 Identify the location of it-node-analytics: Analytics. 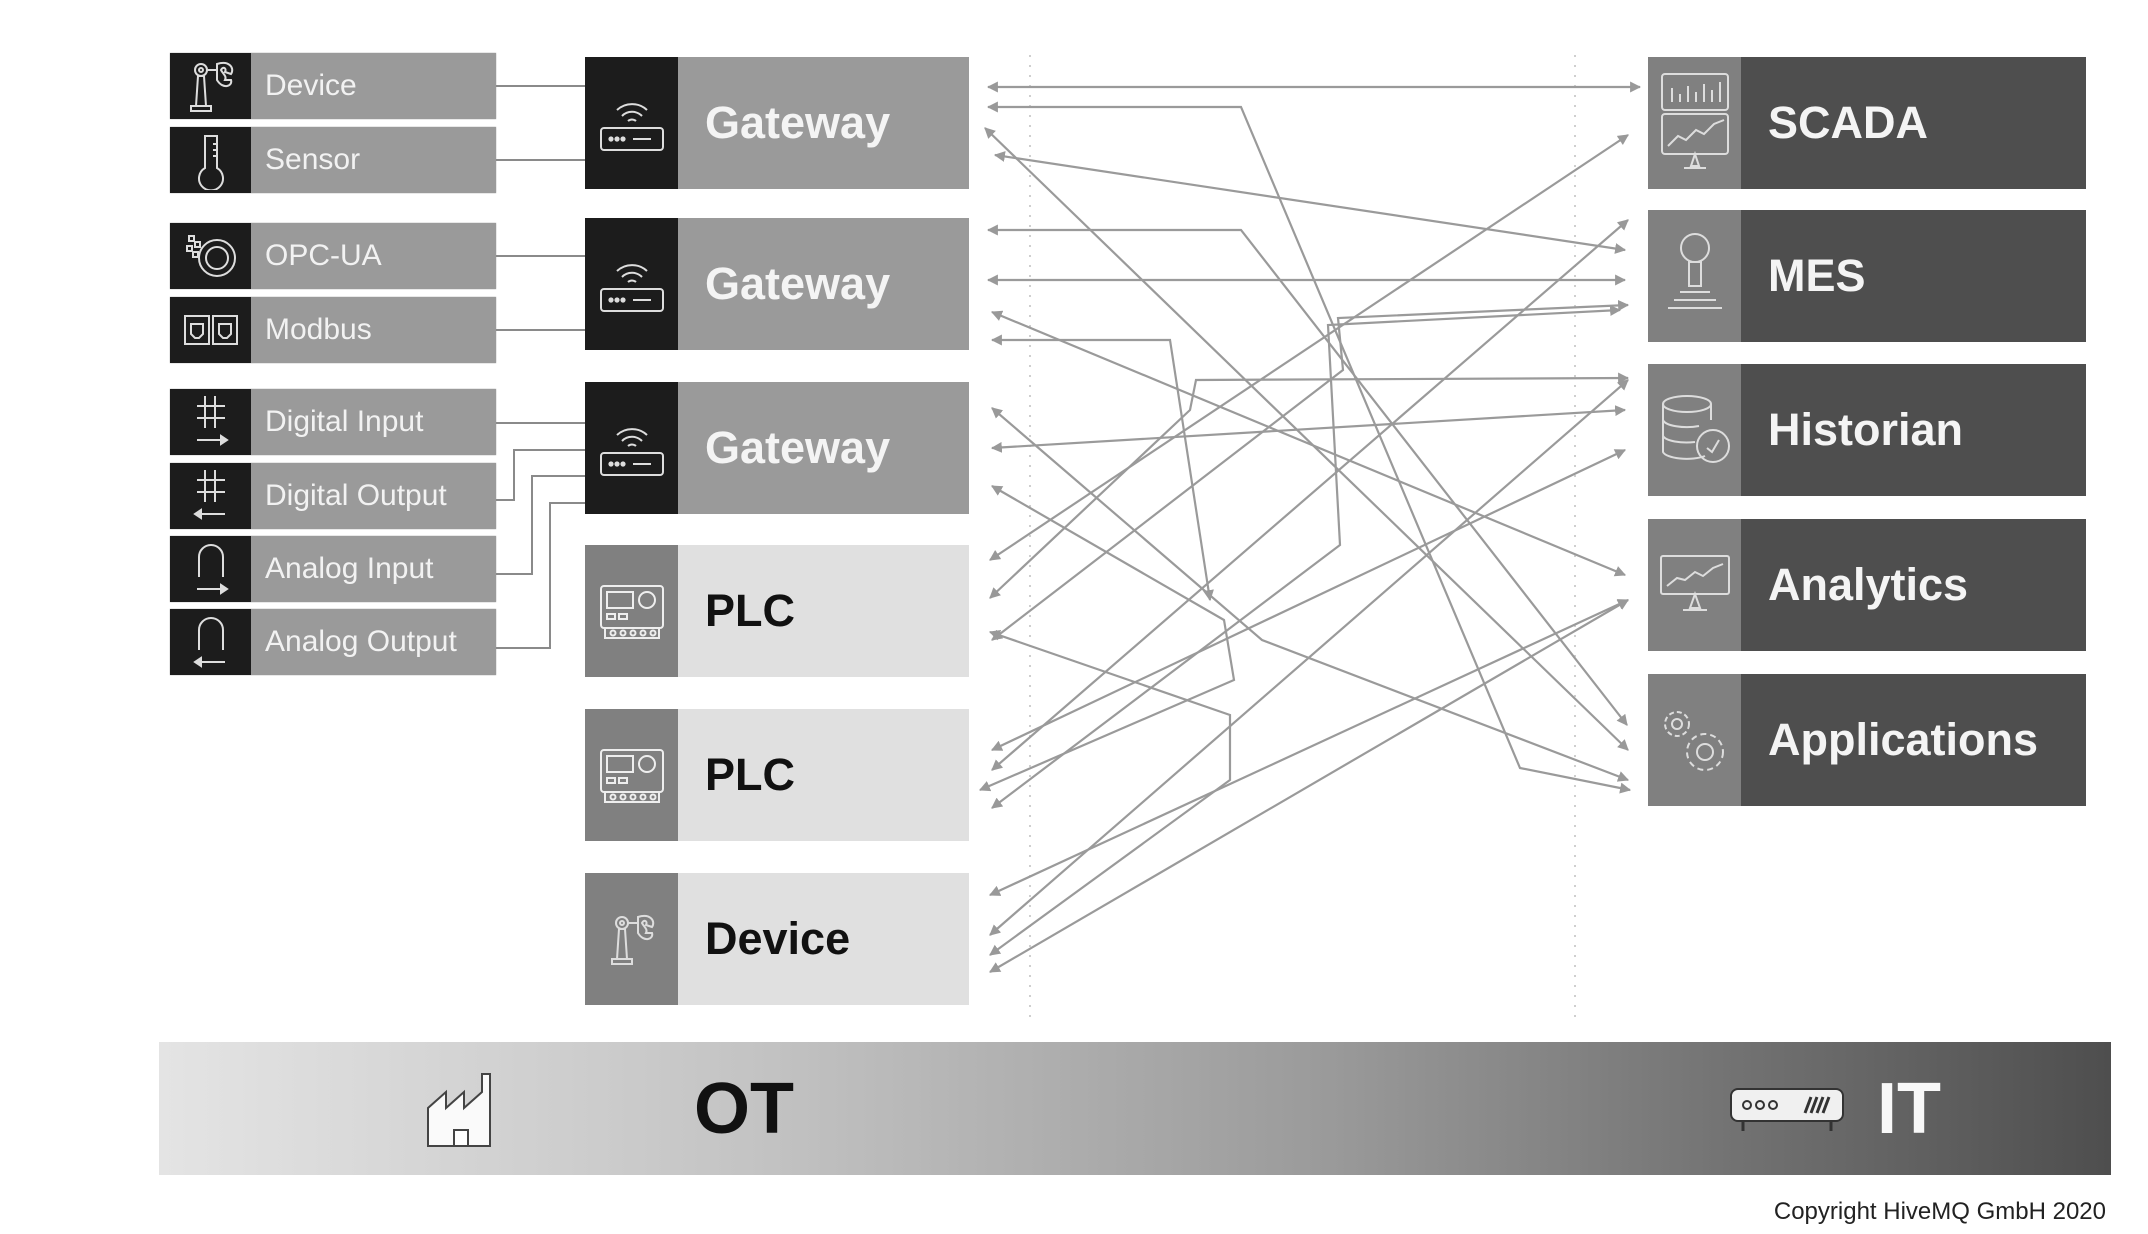
(1867, 585).